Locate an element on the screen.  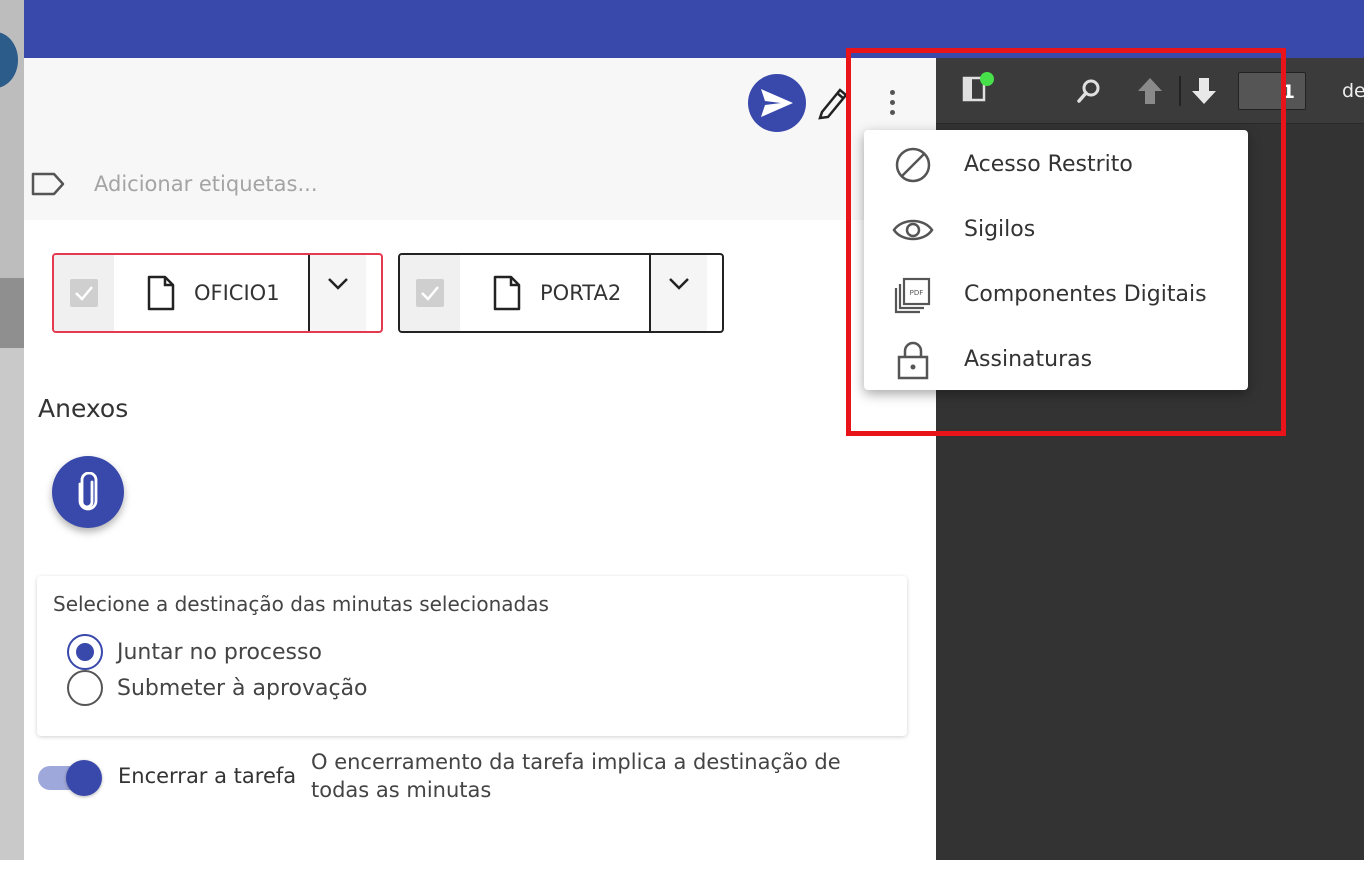
menu-item-acesso-restrito: Acesso Restrito is located at coordinates (1056, 164).